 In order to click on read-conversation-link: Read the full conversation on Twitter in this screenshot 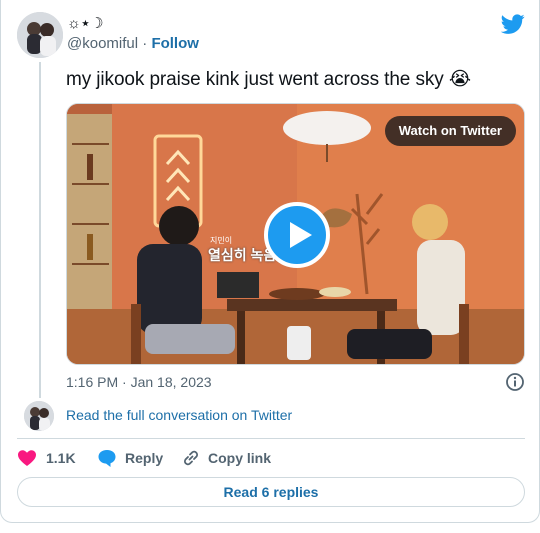, I will do `click(179, 415)`.